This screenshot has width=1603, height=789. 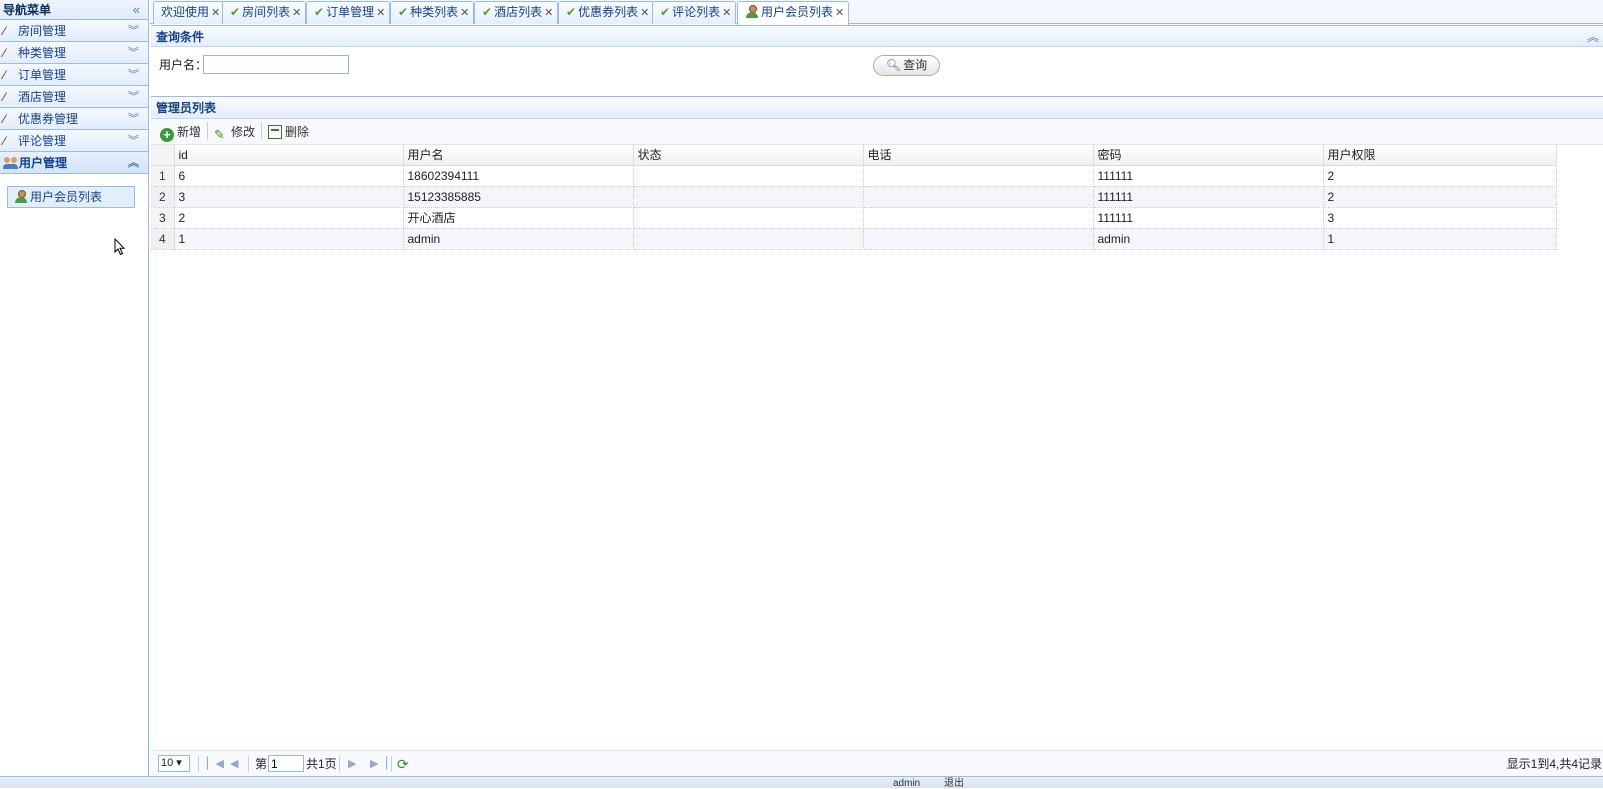 I want to click on add-button: + 新增, so click(x=180, y=132).